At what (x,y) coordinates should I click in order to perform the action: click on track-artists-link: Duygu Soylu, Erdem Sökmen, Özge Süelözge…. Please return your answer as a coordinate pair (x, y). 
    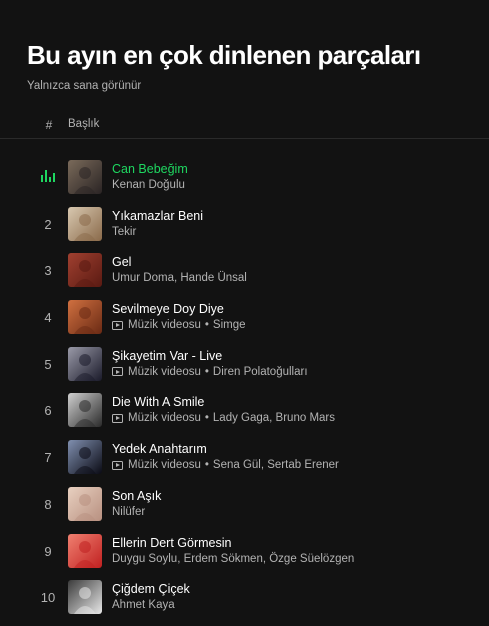
    Looking at the image, I should click on (233, 559).